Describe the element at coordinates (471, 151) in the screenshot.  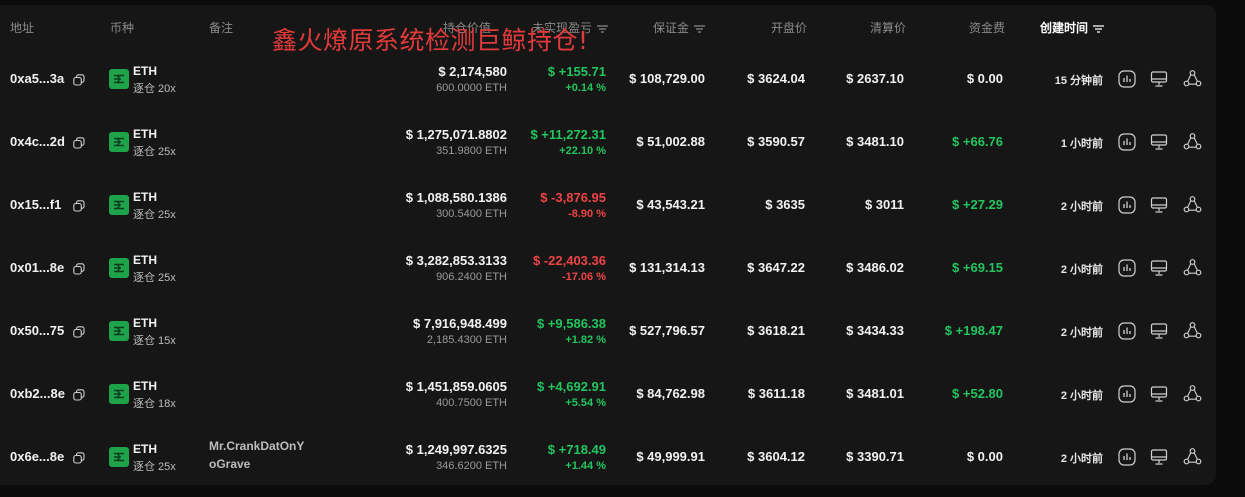
I see `position-amount: 351.9800 ETH` at that location.